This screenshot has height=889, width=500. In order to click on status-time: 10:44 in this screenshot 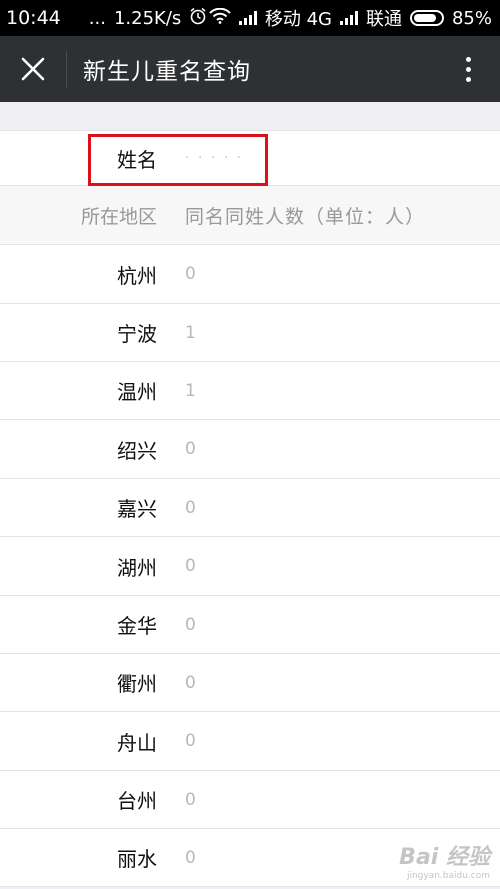, I will do `click(33, 18)`.